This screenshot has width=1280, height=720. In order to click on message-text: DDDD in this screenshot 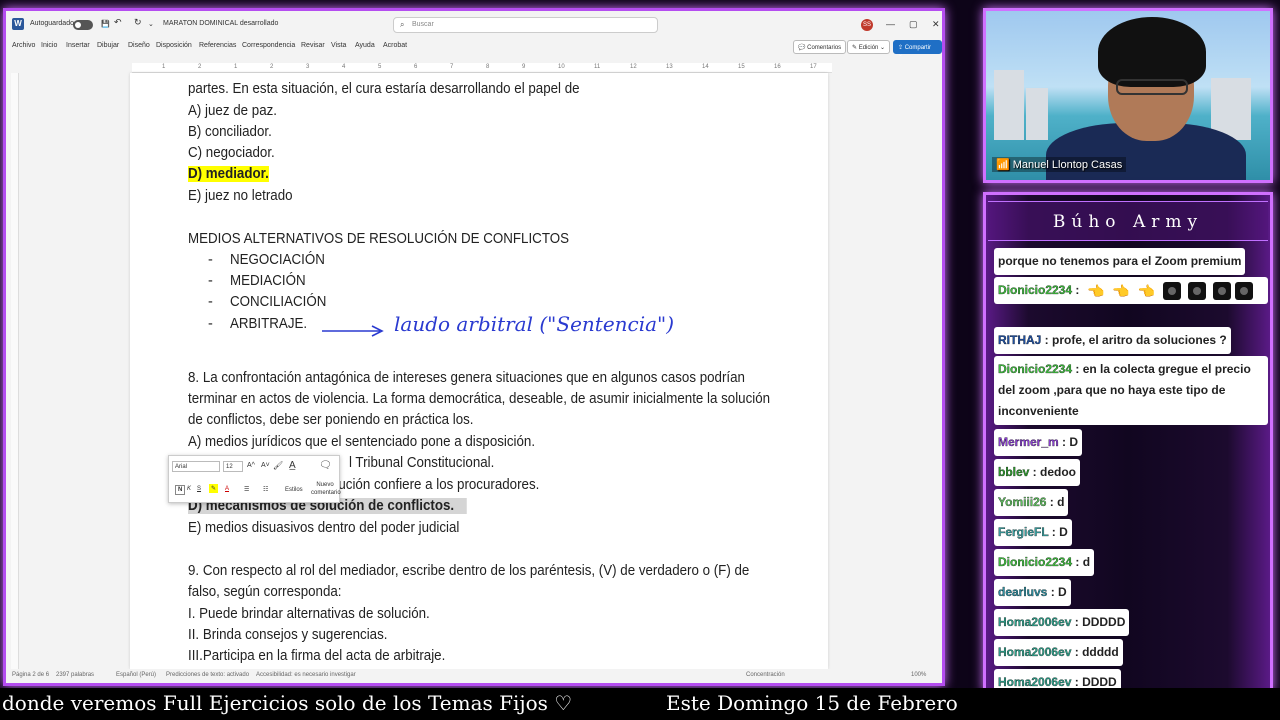, I will do `click(1099, 682)`.